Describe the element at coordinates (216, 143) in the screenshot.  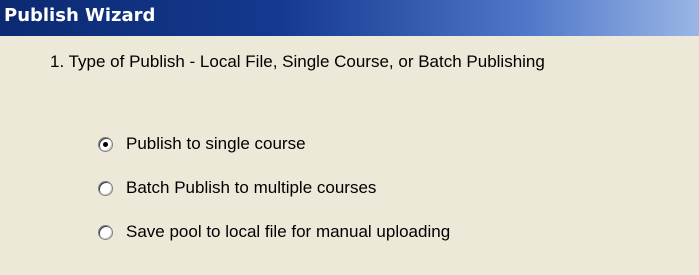
I see `option-label: Publish to single course` at that location.